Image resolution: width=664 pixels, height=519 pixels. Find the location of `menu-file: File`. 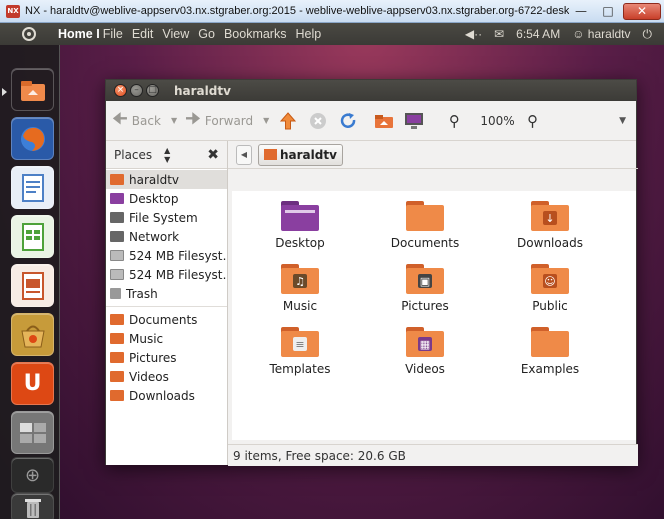

menu-file: File is located at coordinates (113, 34).